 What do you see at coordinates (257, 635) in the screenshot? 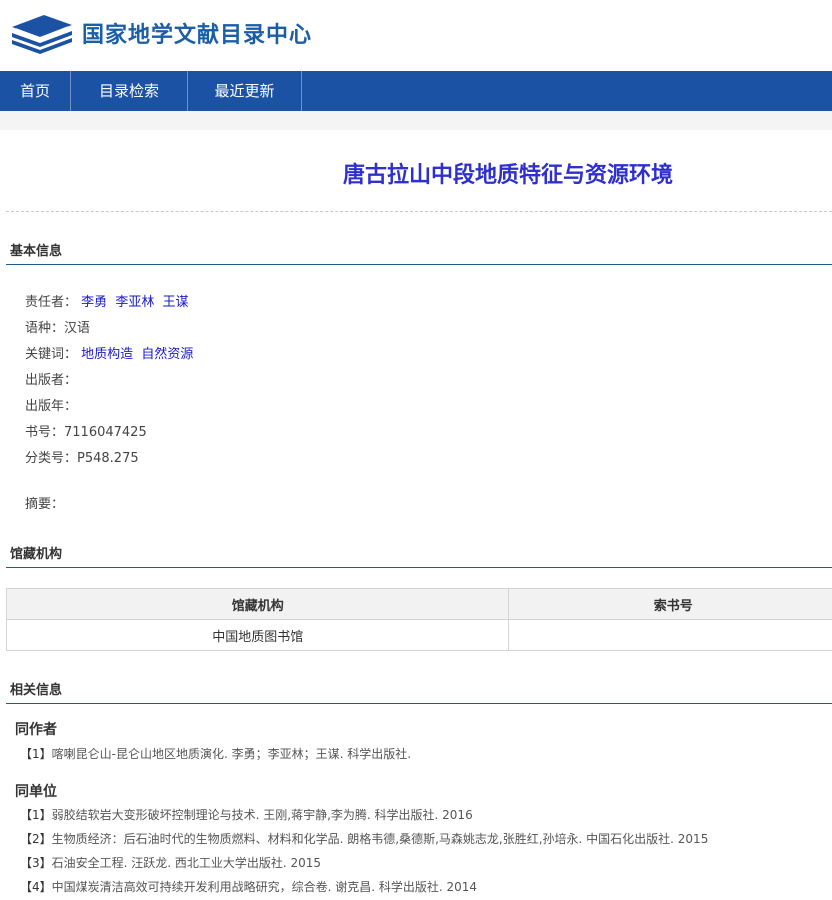
I see `table-cell: 中国地质图书馆` at bounding box center [257, 635].